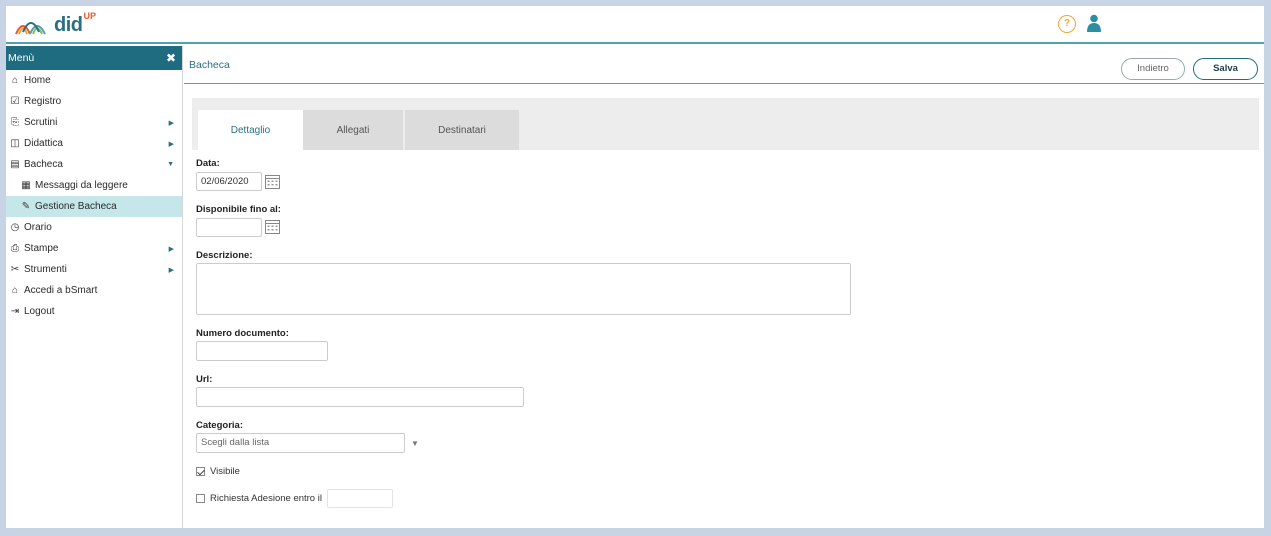  I want to click on sidebar-item-label: Orario, so click(38, 227).